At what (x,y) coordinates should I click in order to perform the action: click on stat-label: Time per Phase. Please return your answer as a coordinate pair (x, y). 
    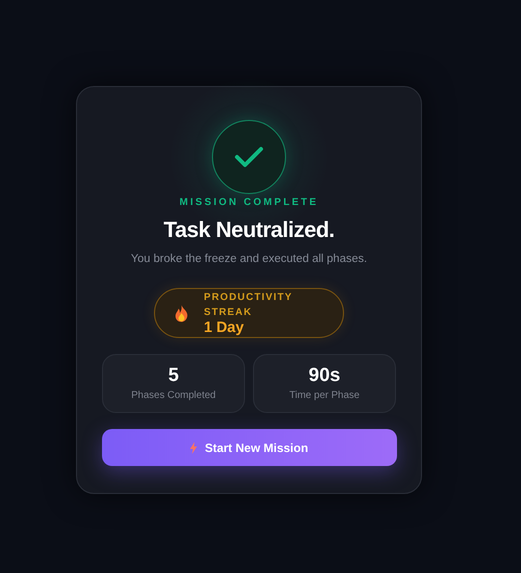
    Looking at the image, I should click on (324, 395).